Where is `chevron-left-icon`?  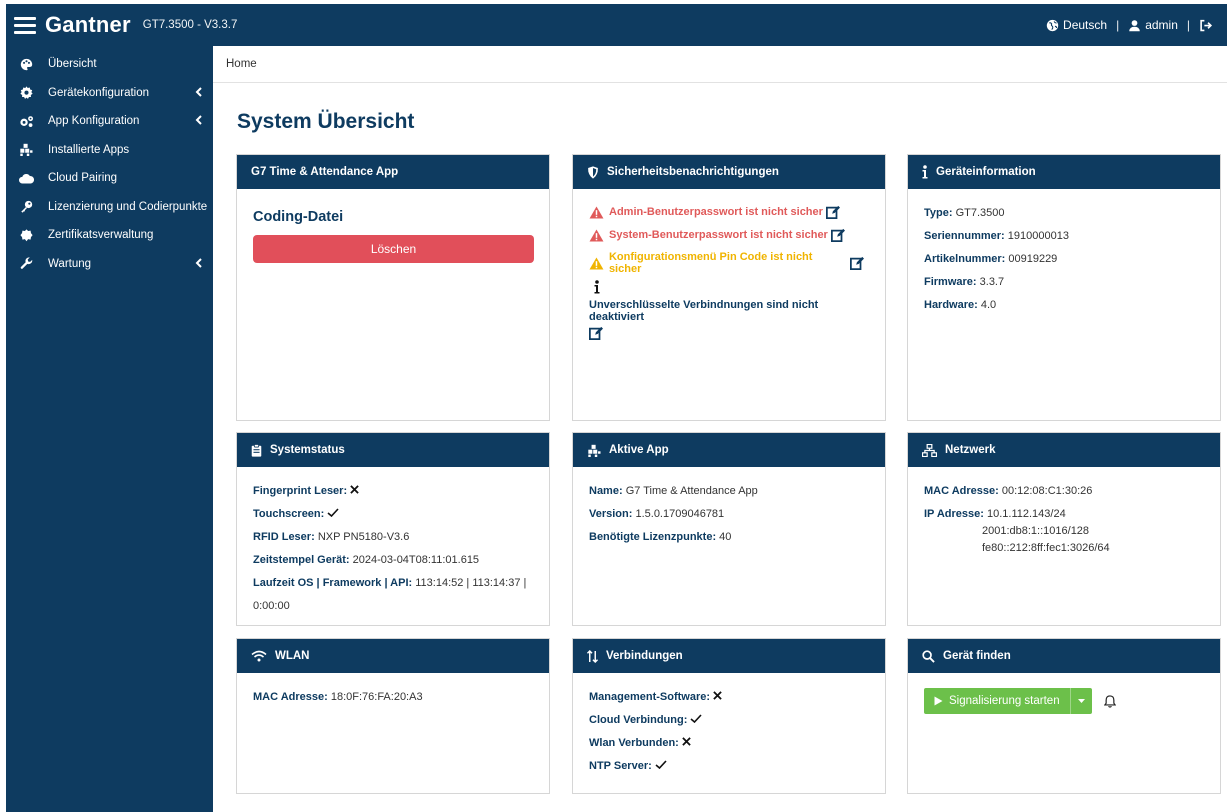 chevron-left-icon is located at coordinates (199, 121).